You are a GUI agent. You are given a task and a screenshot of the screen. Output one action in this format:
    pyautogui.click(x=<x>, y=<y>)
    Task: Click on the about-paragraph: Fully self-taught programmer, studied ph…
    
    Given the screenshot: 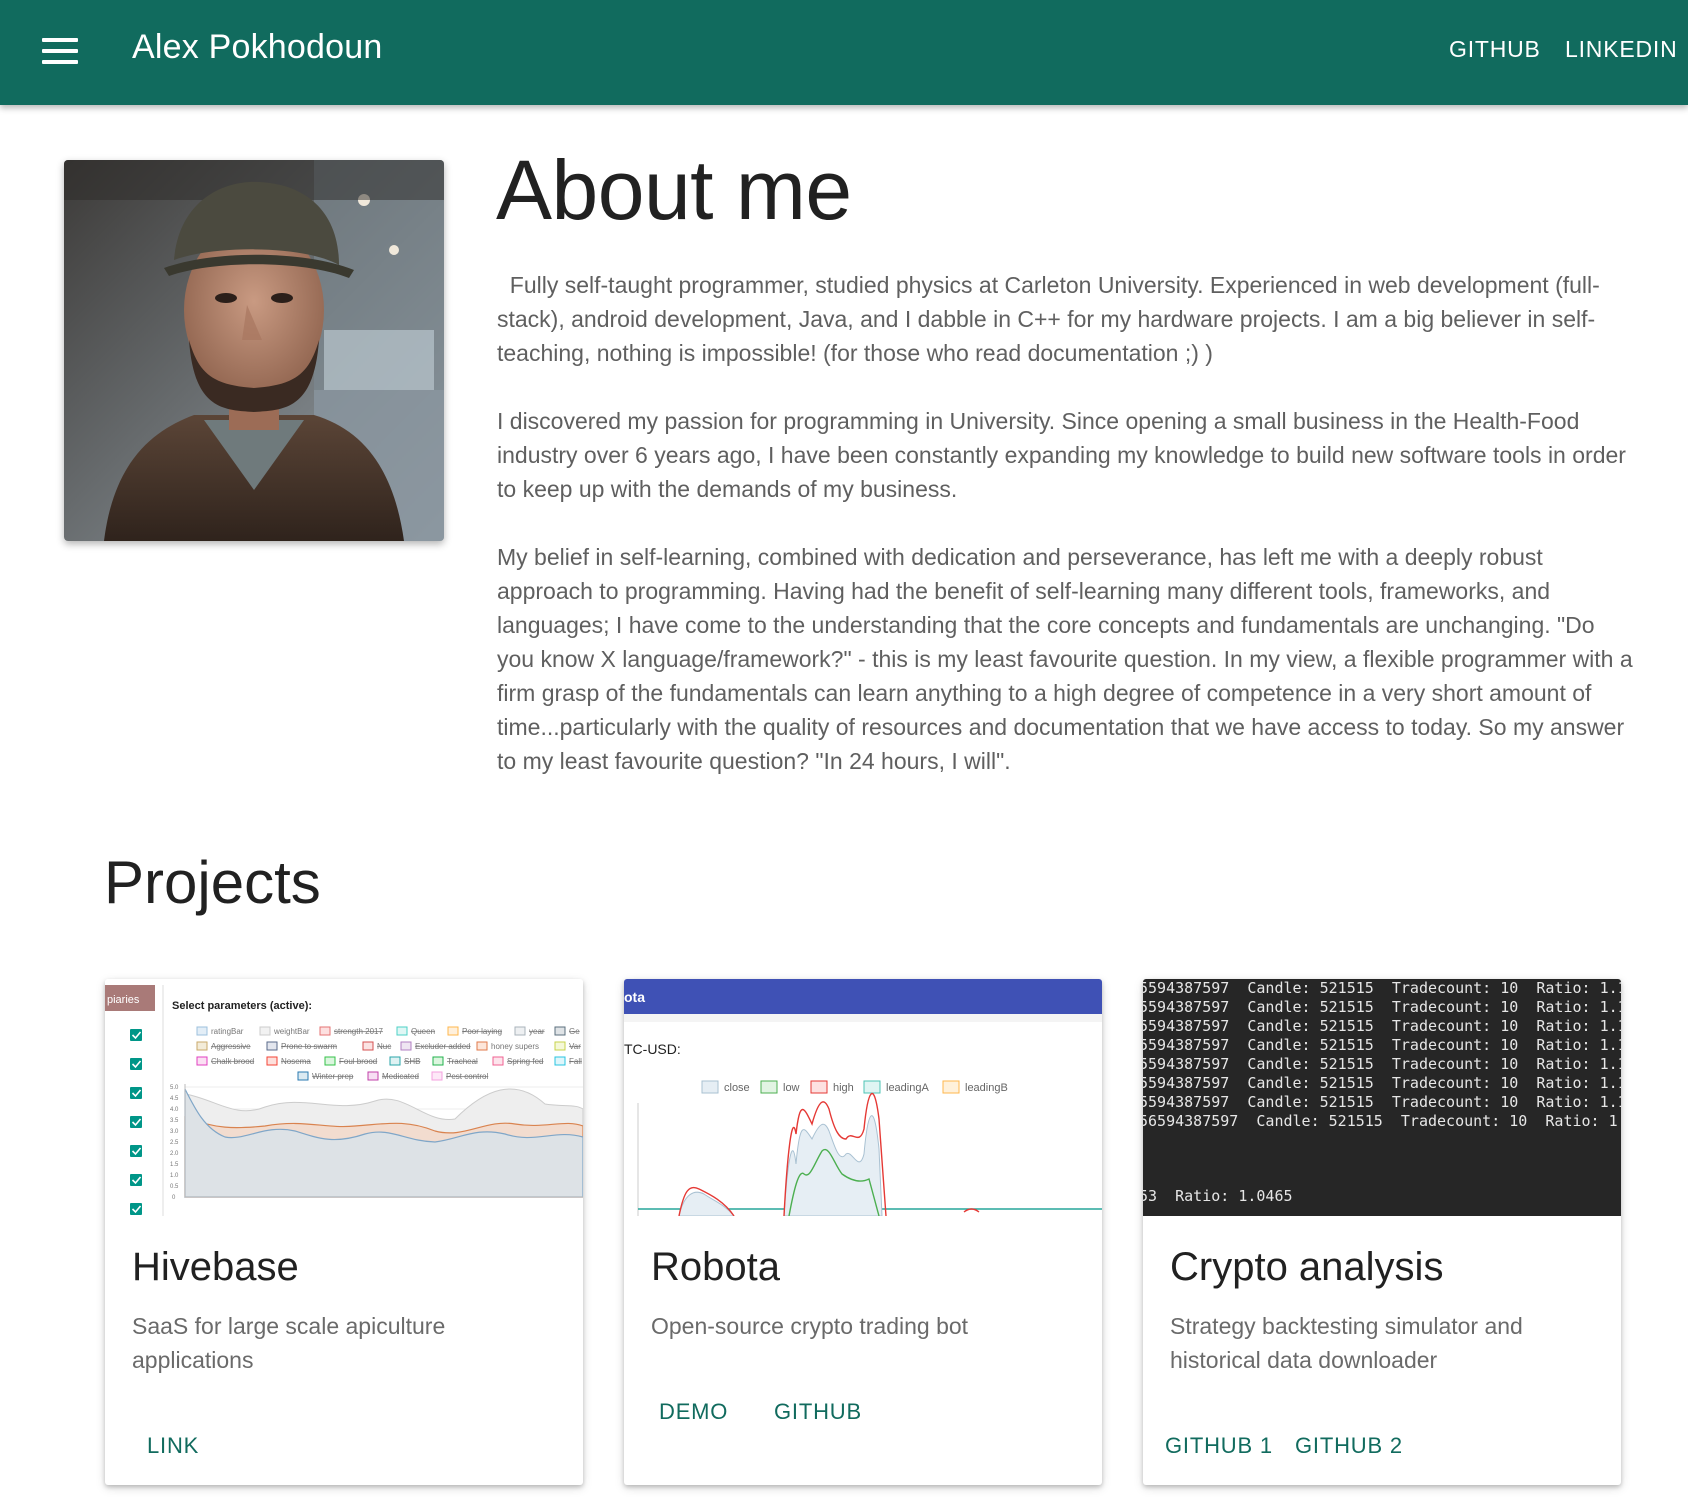 What is the action you would take?
    pyautogui.click(x=1067, y=319)
    